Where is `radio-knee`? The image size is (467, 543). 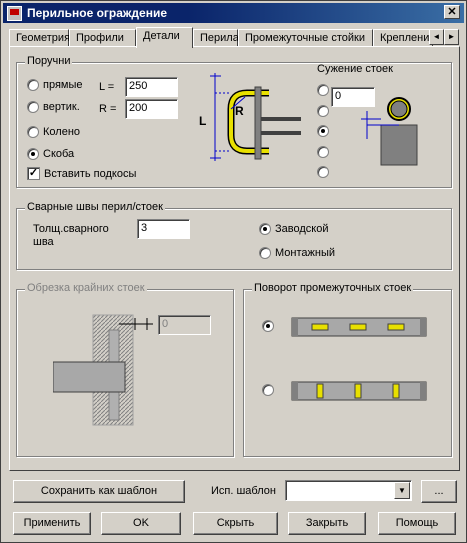 radio-knee is located at coordinates (33, 132).